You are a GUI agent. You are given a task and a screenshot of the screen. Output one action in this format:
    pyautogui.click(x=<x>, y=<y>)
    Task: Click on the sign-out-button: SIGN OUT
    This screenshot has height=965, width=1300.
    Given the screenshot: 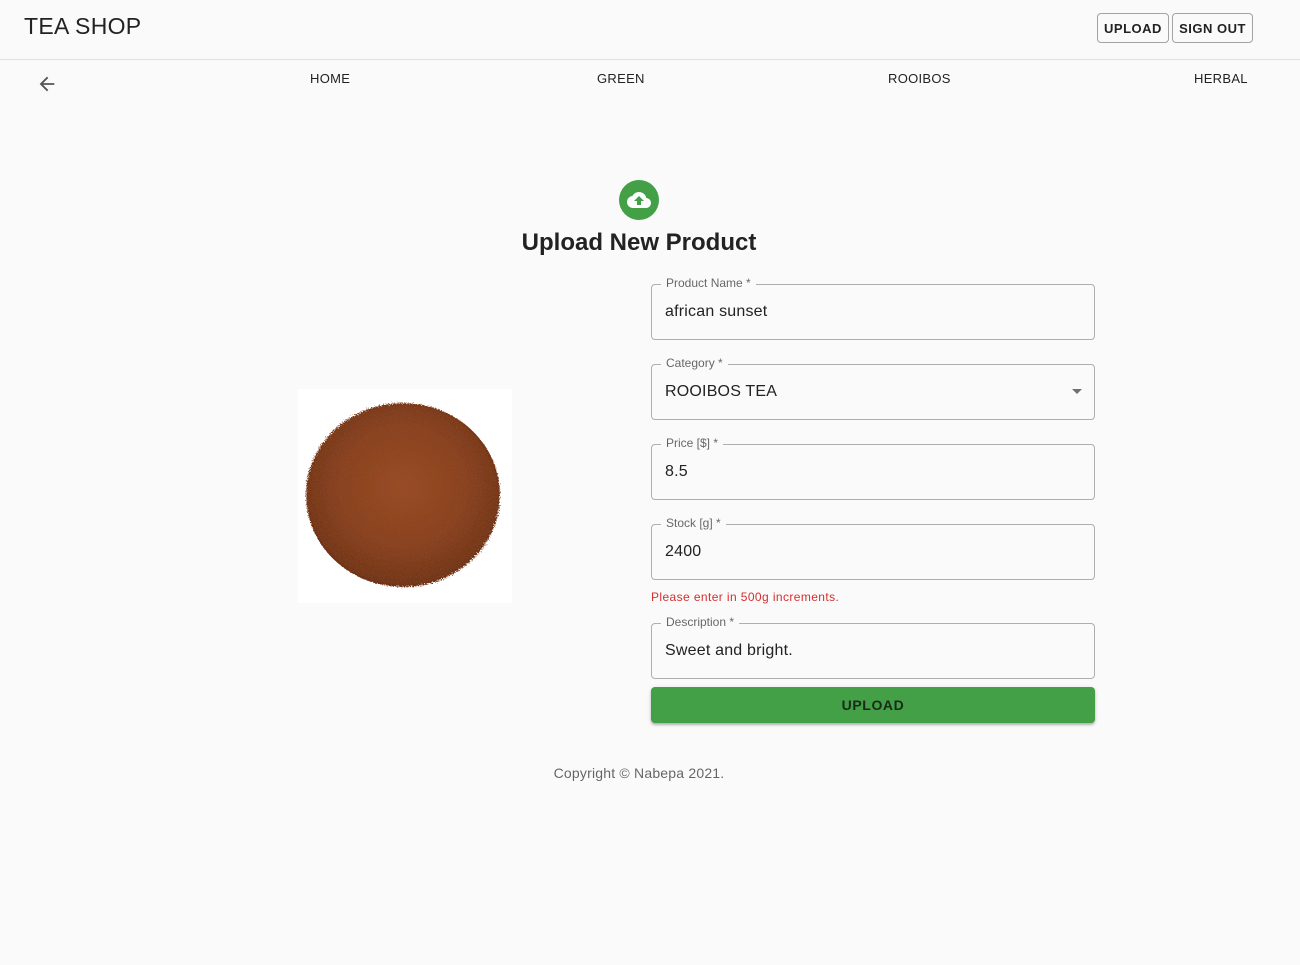 What is the action you would take?
    pyautogui.click(x=1212, y=28)
    